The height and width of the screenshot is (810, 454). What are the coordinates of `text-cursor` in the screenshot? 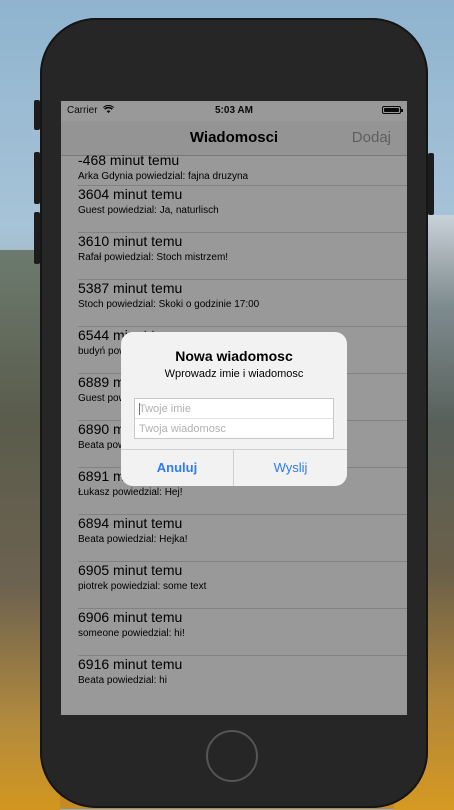 It's located at (139, 409).